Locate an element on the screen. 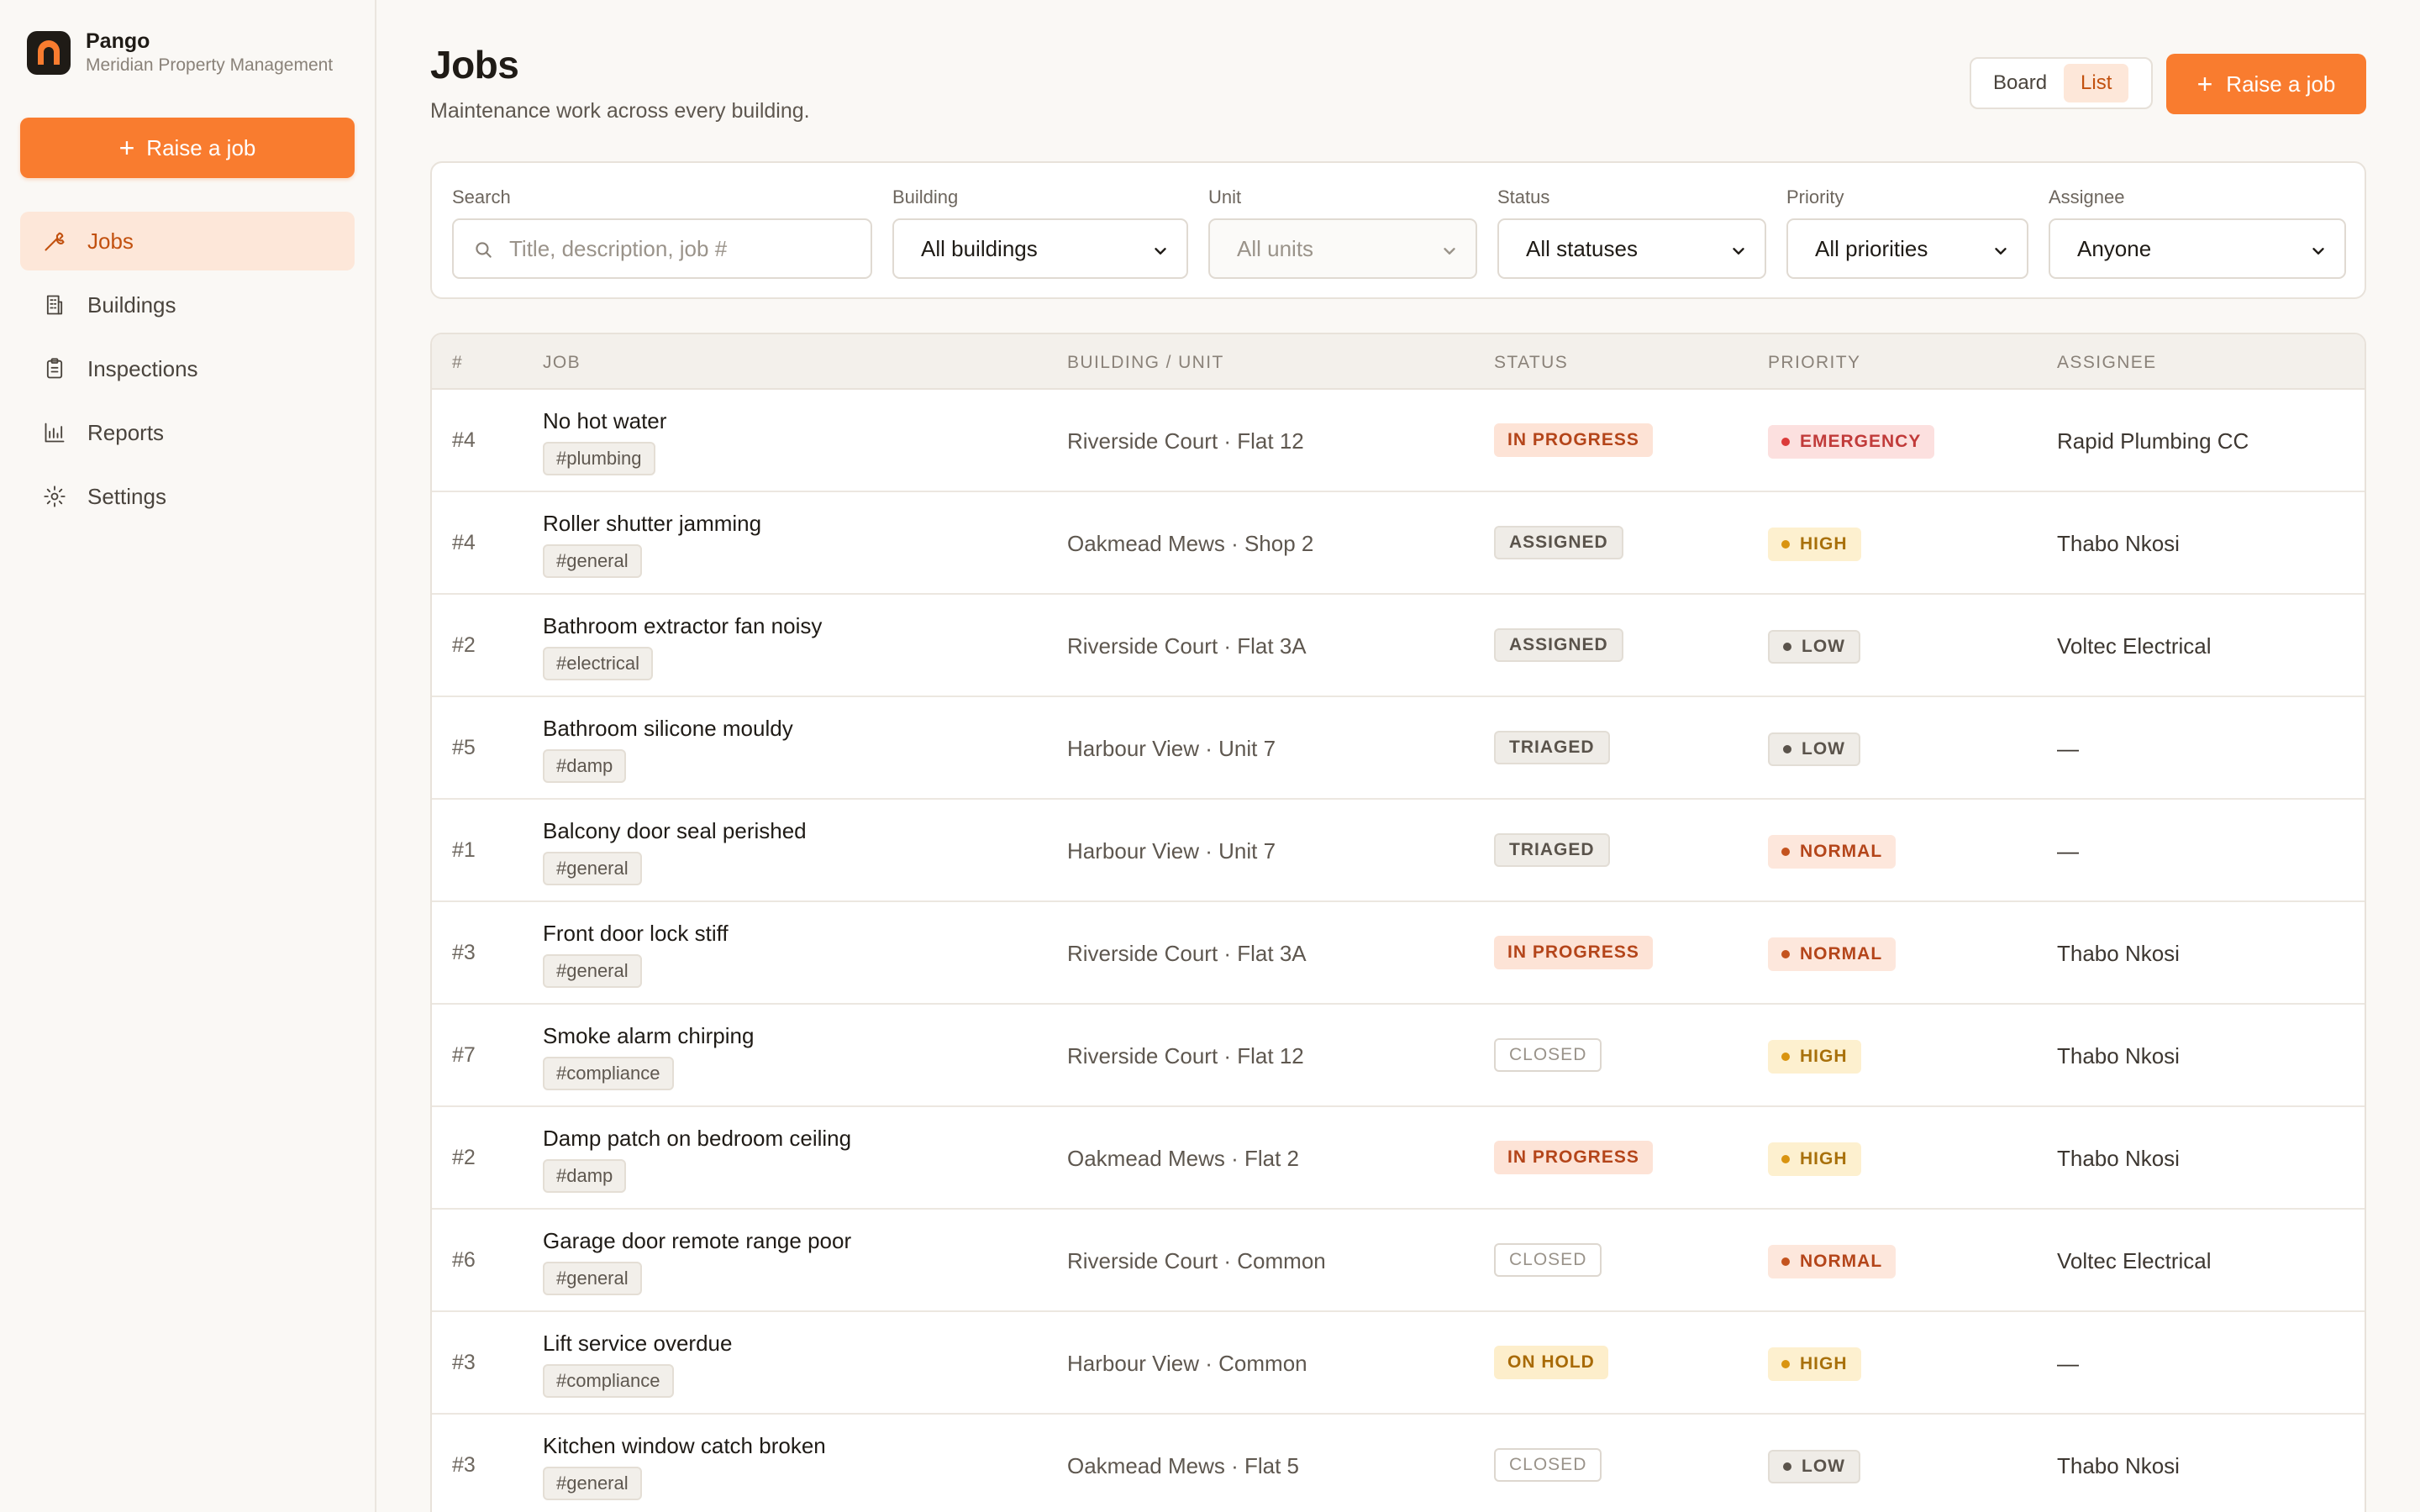 The image size is (2420, 1512). assignee-select: Anyone is located at coordinates (2197, 248).